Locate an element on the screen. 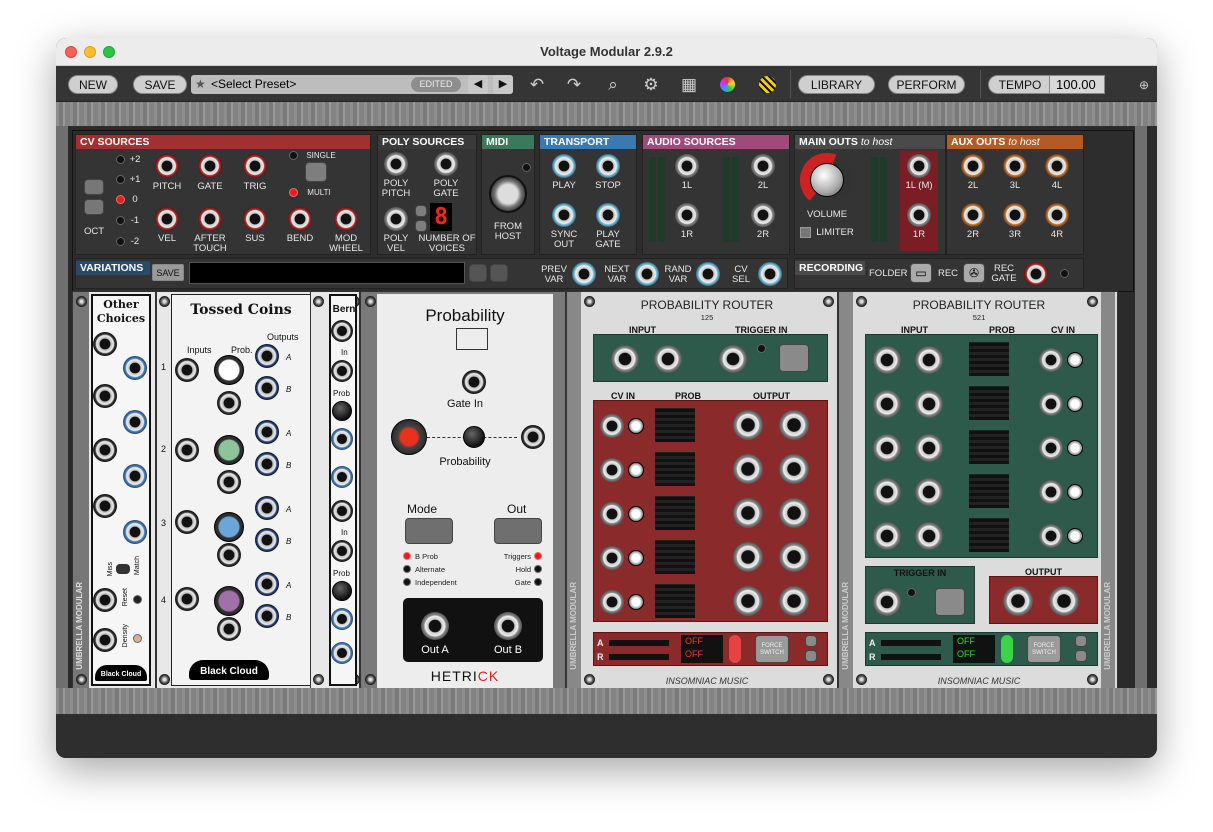  new-button: NEW is located at coordinates (93, 84).